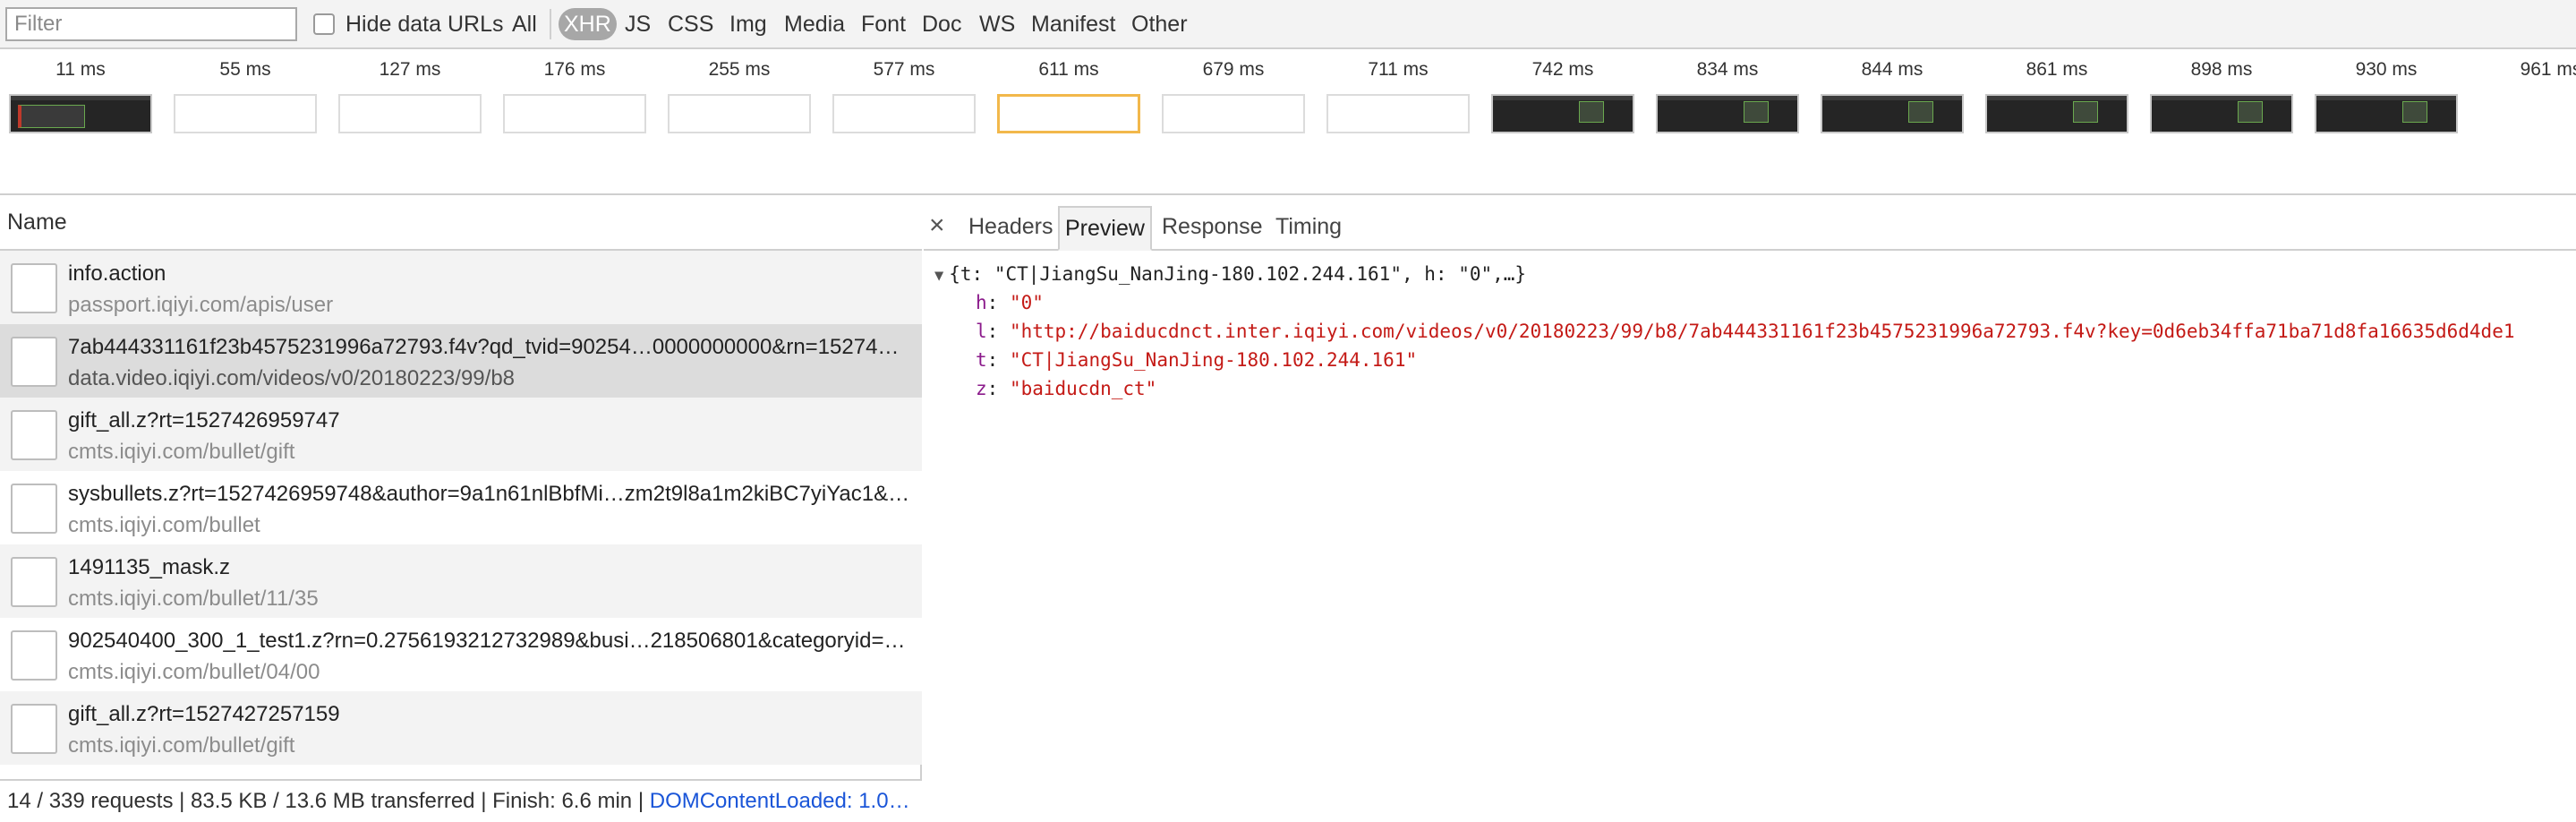 The width and height of the screenshot is (2576, 822). I want to click on filmstrip-frame: 844 ms, so click(1892, 96).